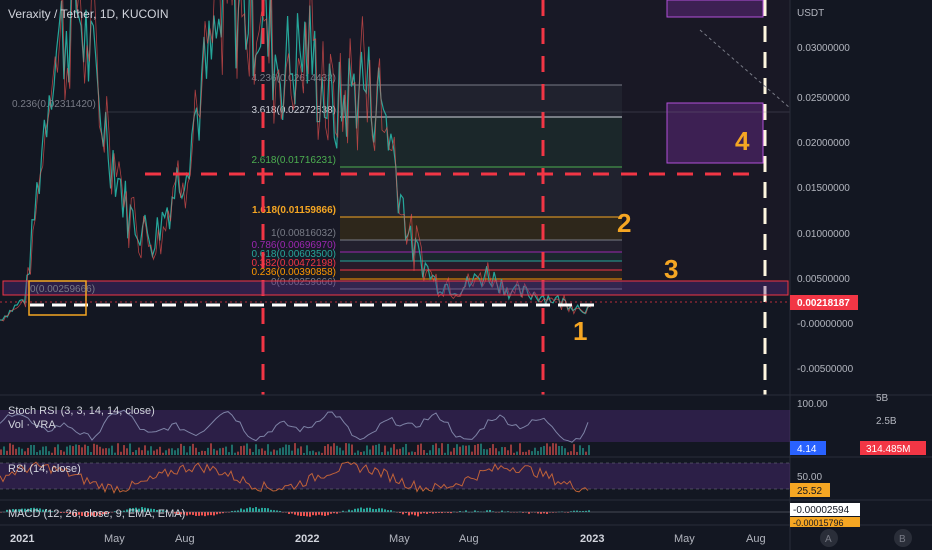 The image size is (932, 550). Describe the element at coordinates (81, 411) in the screenshot. I see `stoch-rsi-title: Stoch RSI (3, 3, 14, 14, close)` at that location.